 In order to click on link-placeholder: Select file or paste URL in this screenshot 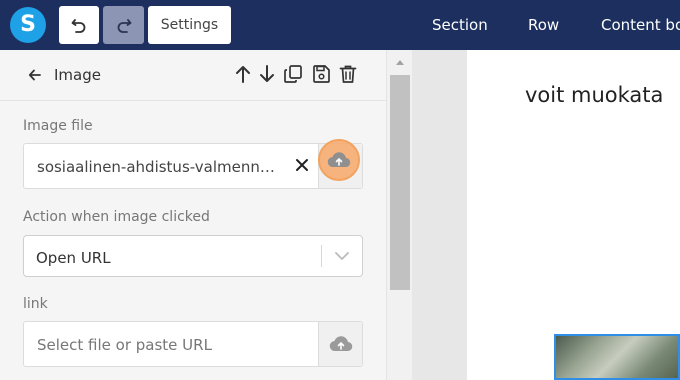, I will do `click(124, 345)`.